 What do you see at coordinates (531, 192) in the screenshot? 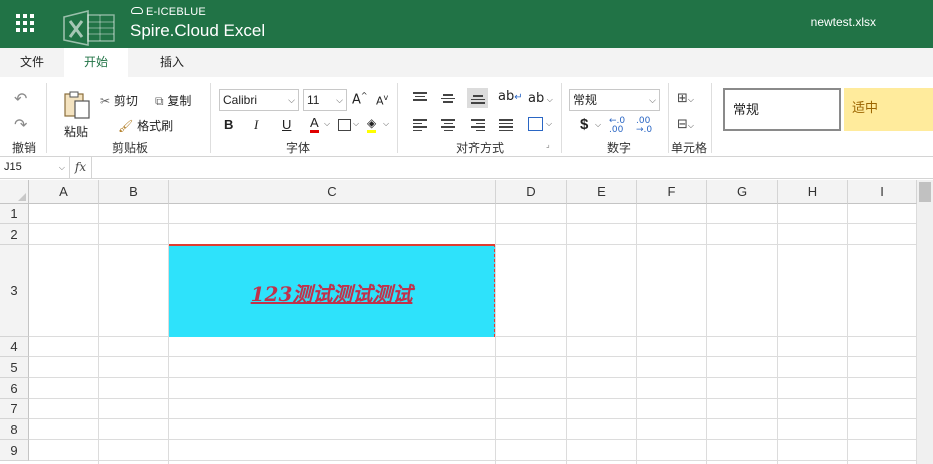
I see `column-header-d: D` at bounding box center [531, 192].